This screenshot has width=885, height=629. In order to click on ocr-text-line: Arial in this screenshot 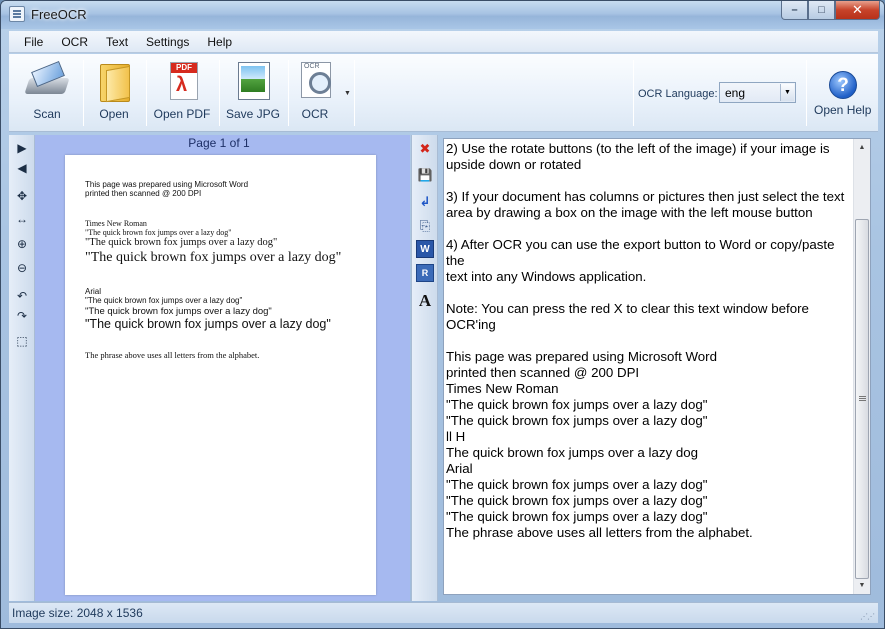, I will do `click(459, 468)`.